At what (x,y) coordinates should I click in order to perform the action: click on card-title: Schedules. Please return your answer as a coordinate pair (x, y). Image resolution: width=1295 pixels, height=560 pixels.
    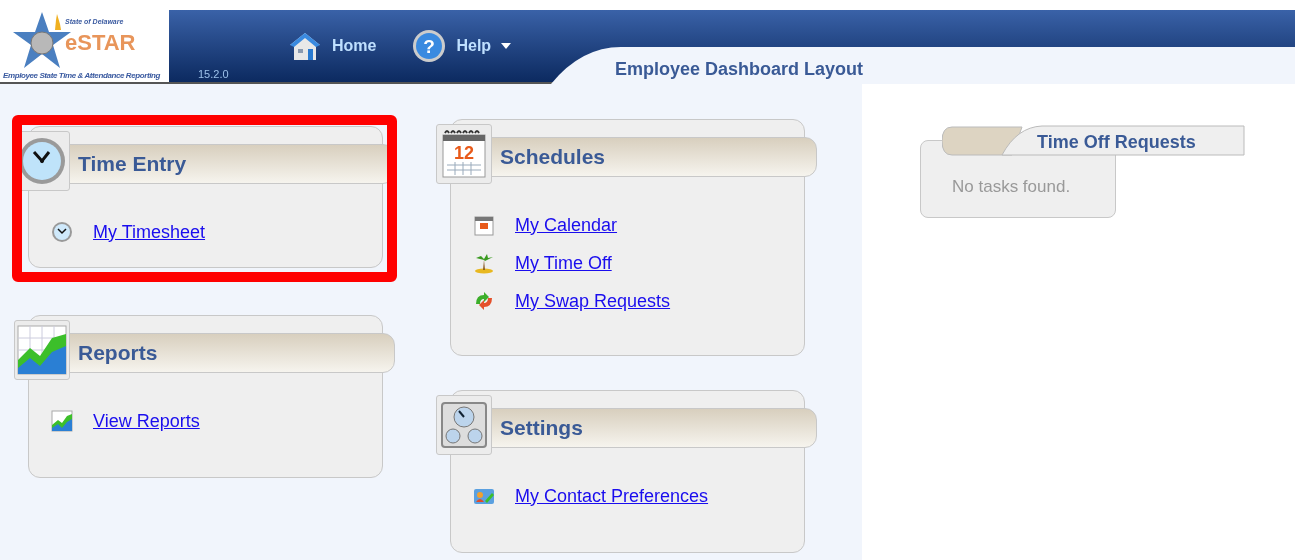
    Looking at the image, I should click on (553, 157).